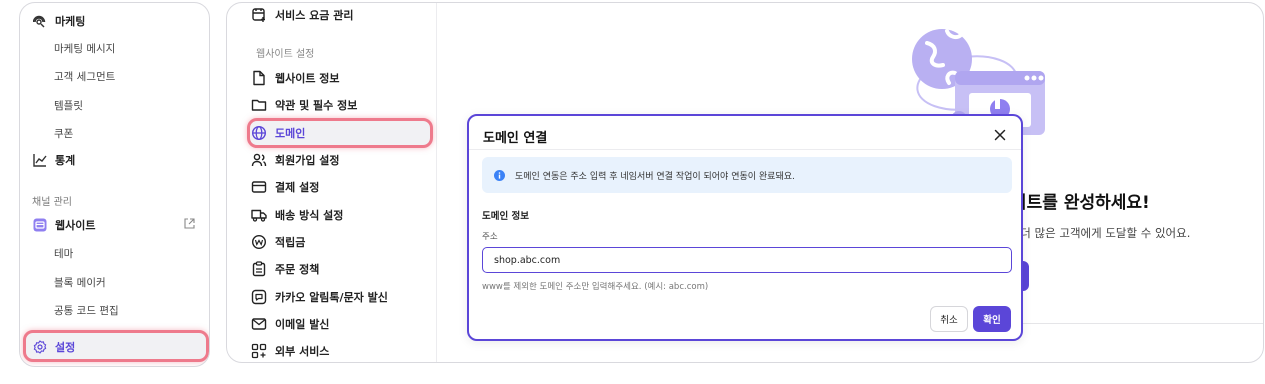 The height and width of the screenshot is (384, 1265). Describe the element at coordinates (114, 347) in the screenshot. I see `sidebar-item-settings: 설정` at that location.